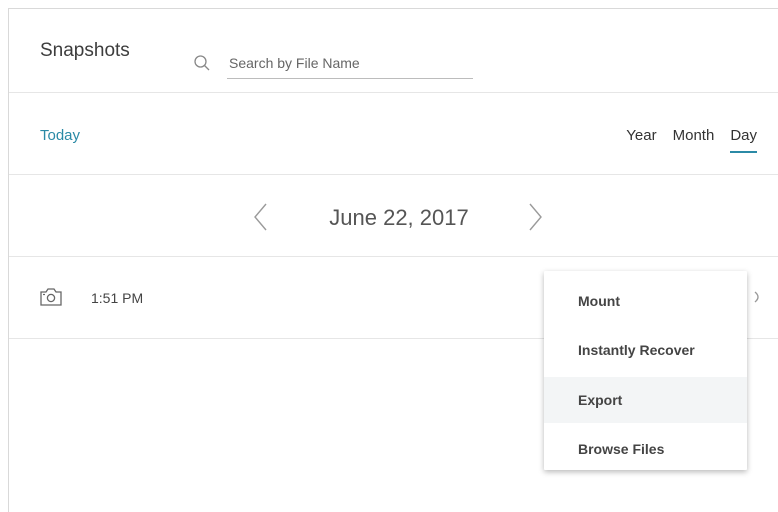  I want to click on more-options-icon, so click(758, 297).